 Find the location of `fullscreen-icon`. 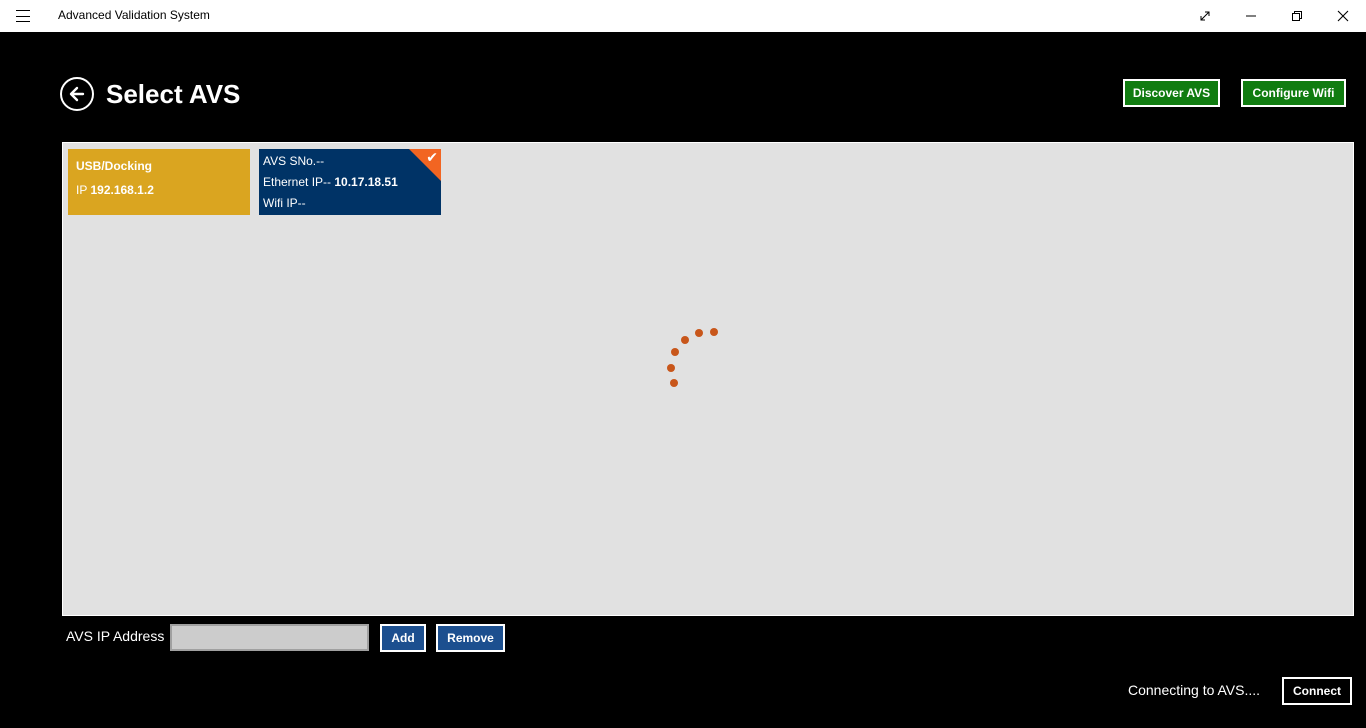

fullscreen-icon is located at coordinates (1205, 16).